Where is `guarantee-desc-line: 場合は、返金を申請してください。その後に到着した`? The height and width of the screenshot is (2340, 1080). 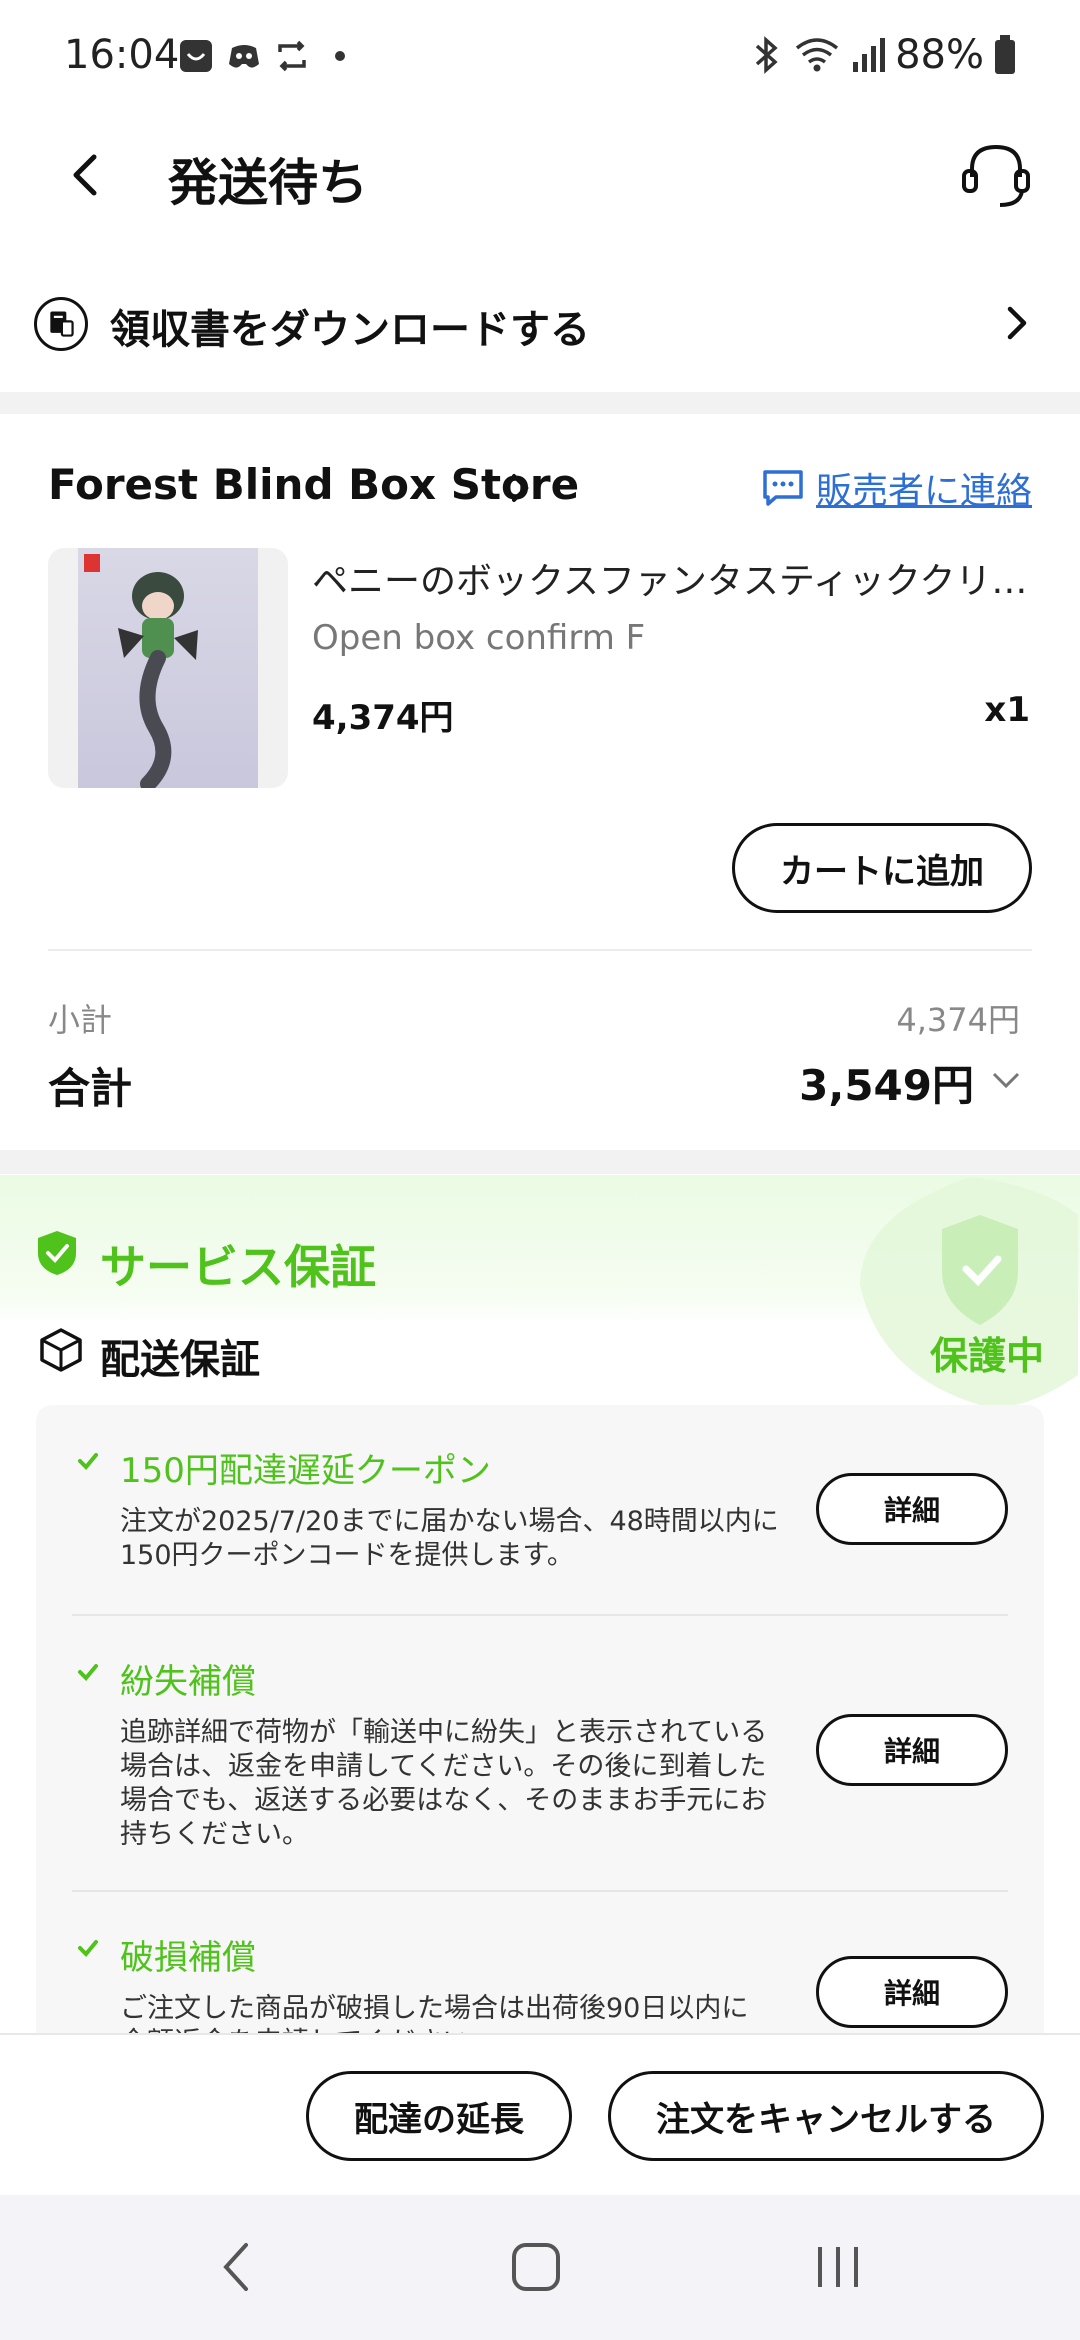 guarantee-desc-line: 場合は、返金を申請してください。その後に到着した is located at coordinates (443, 1766).